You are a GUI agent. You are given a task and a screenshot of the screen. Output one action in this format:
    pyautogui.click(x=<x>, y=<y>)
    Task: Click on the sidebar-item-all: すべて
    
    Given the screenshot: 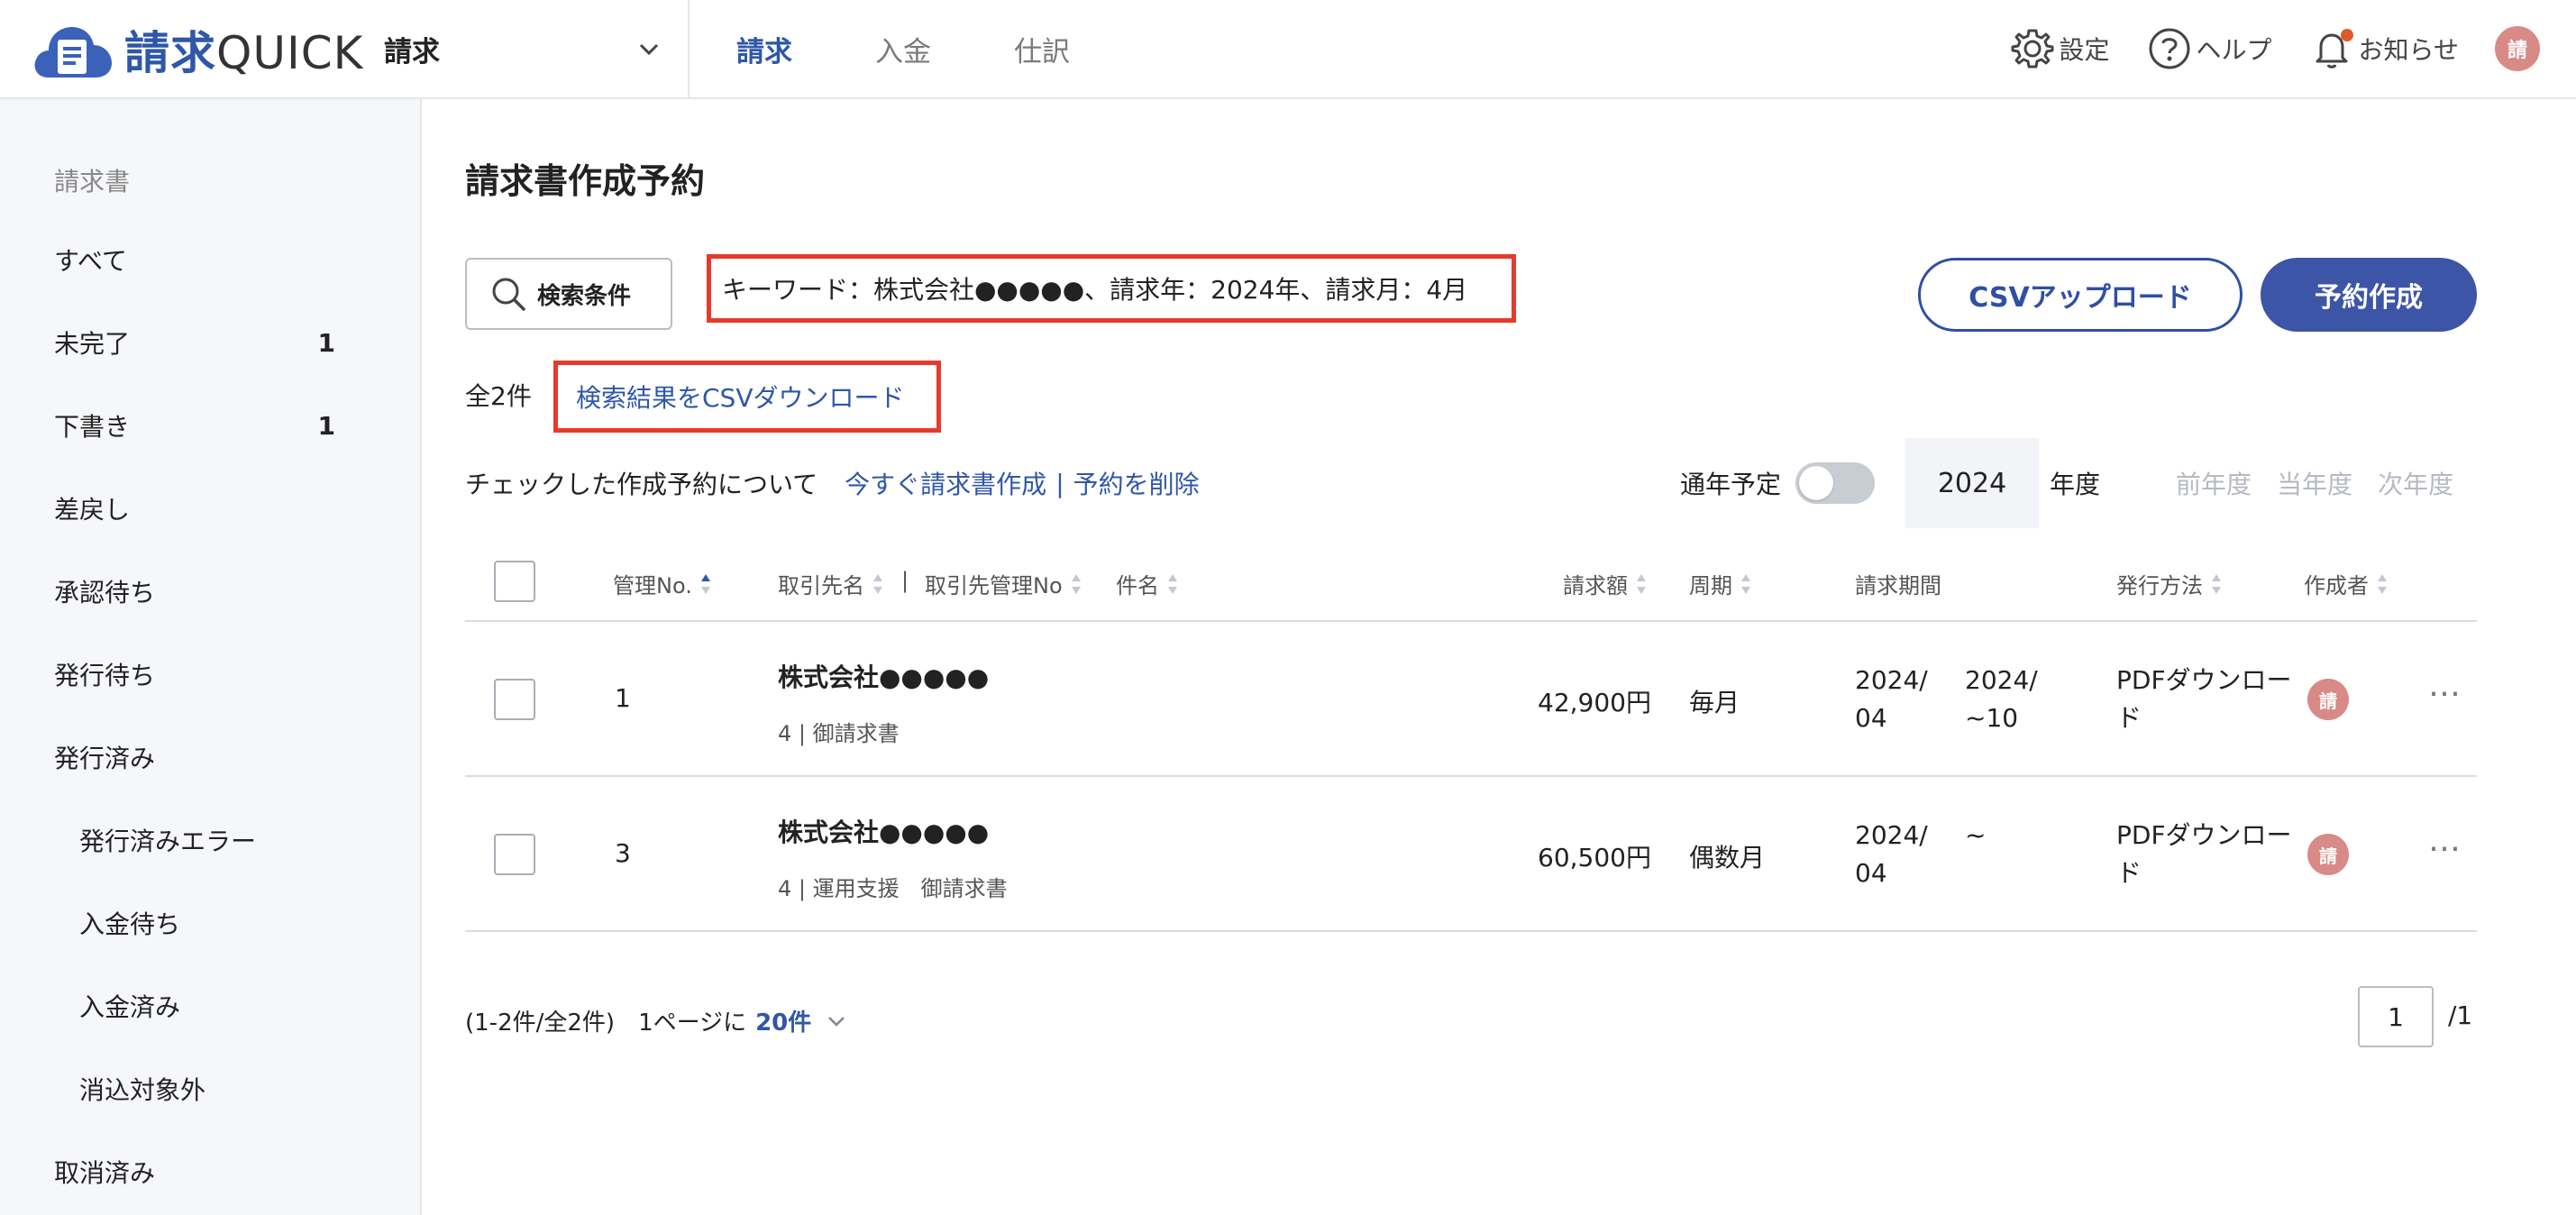 What is the action you would take?
    pyautogui.click(x=194, y=260)
    